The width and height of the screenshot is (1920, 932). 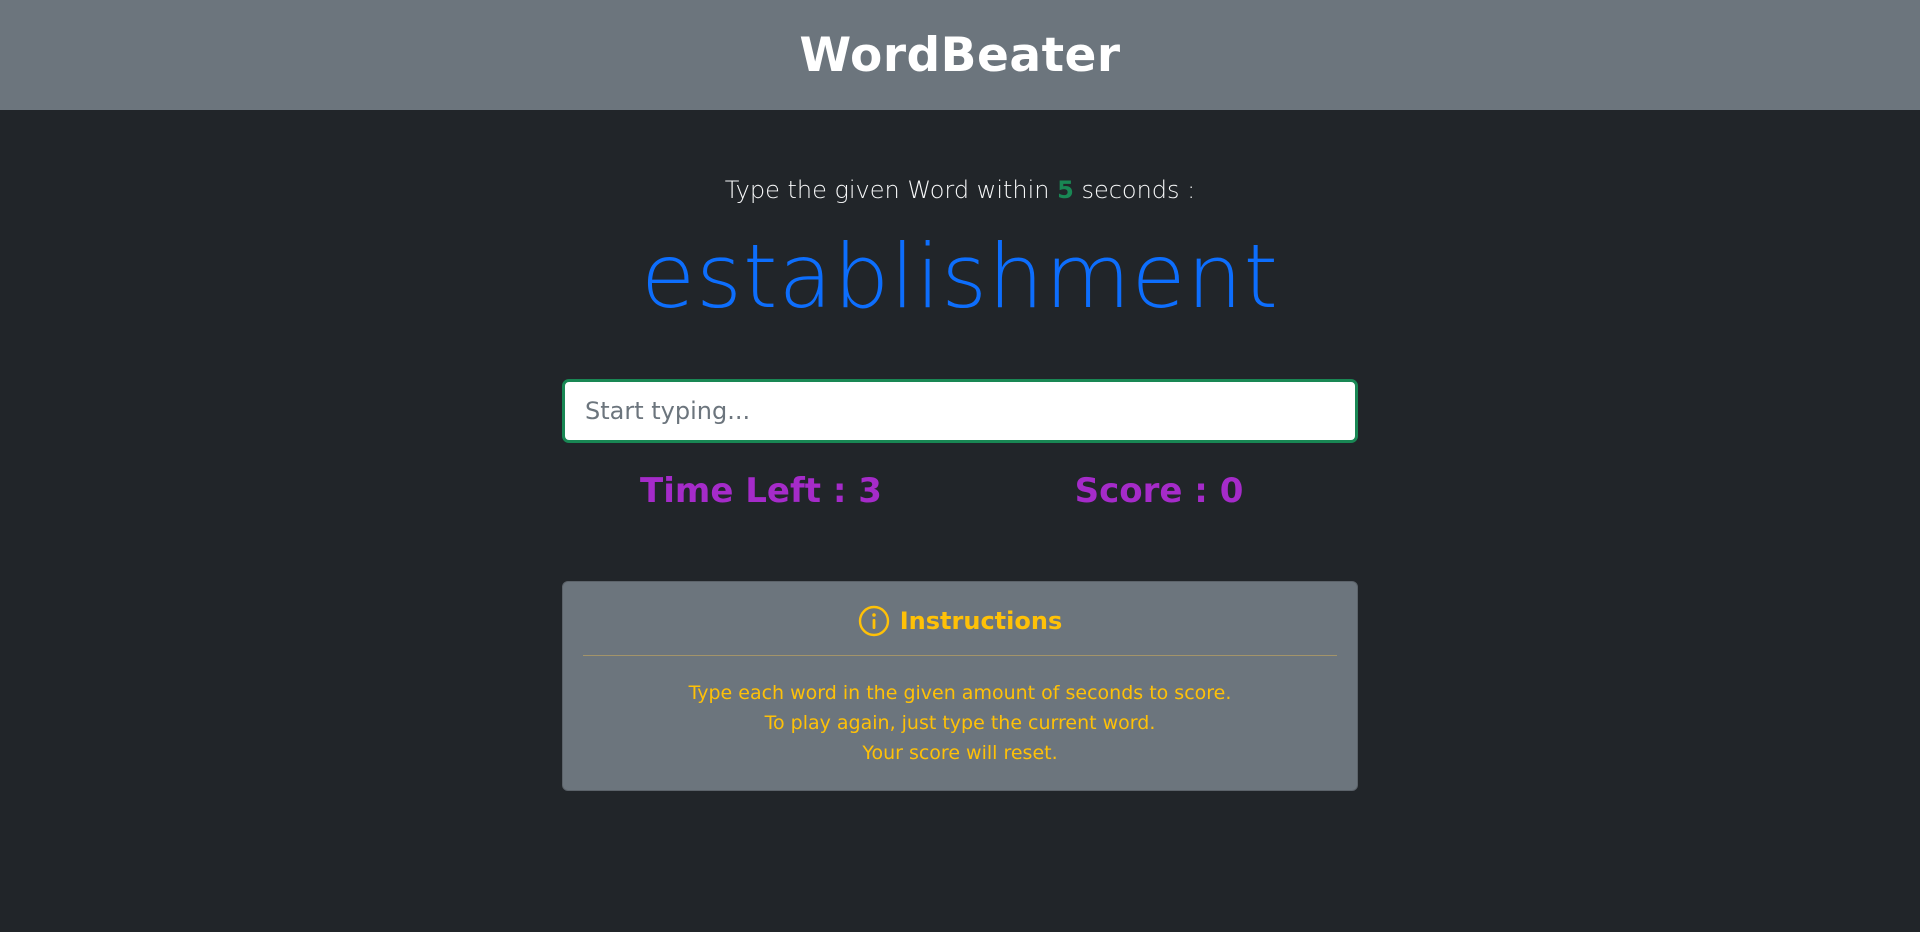 I want to click on score-stat: Score : 0, so click(x=1159, y=491).